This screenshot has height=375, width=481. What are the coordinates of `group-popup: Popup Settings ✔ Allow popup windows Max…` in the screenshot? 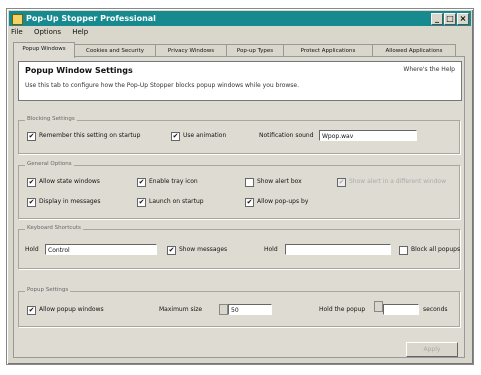 It's located at (239, 307).